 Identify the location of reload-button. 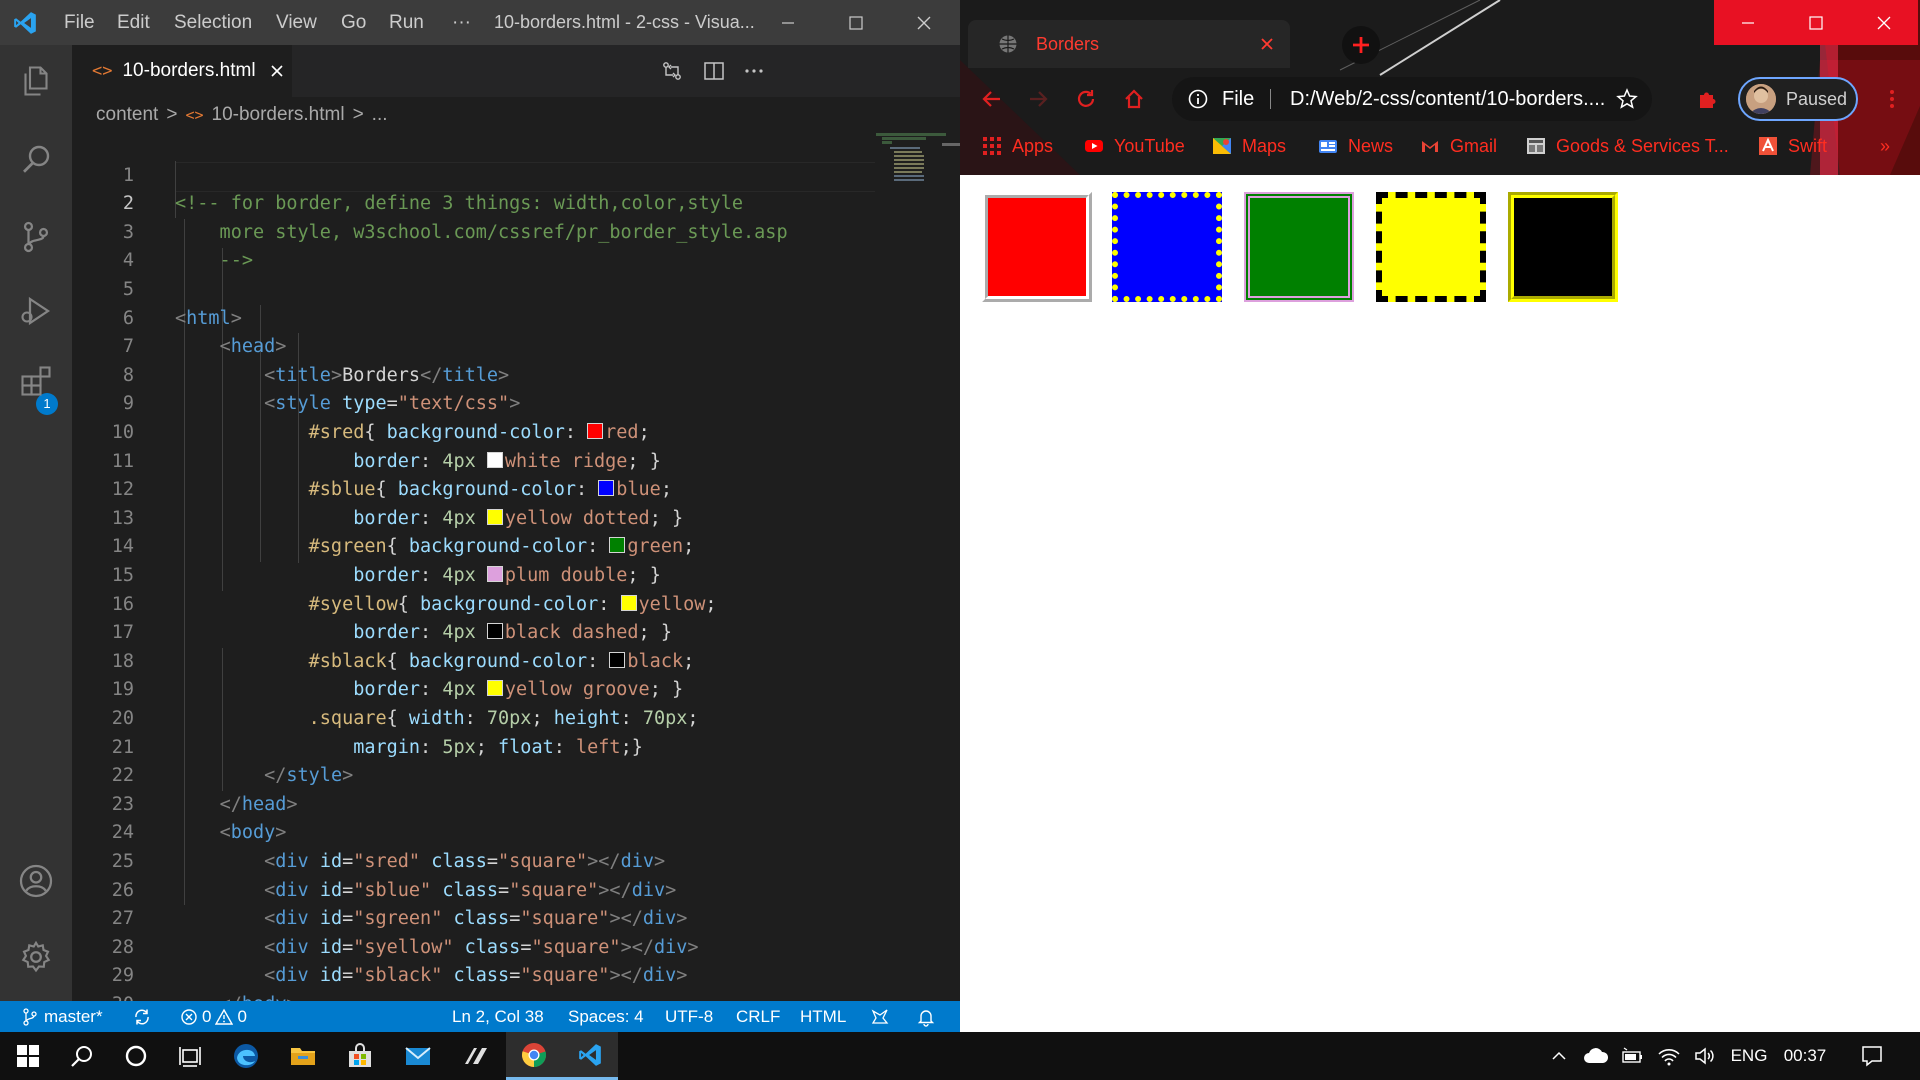
(1086, 99).